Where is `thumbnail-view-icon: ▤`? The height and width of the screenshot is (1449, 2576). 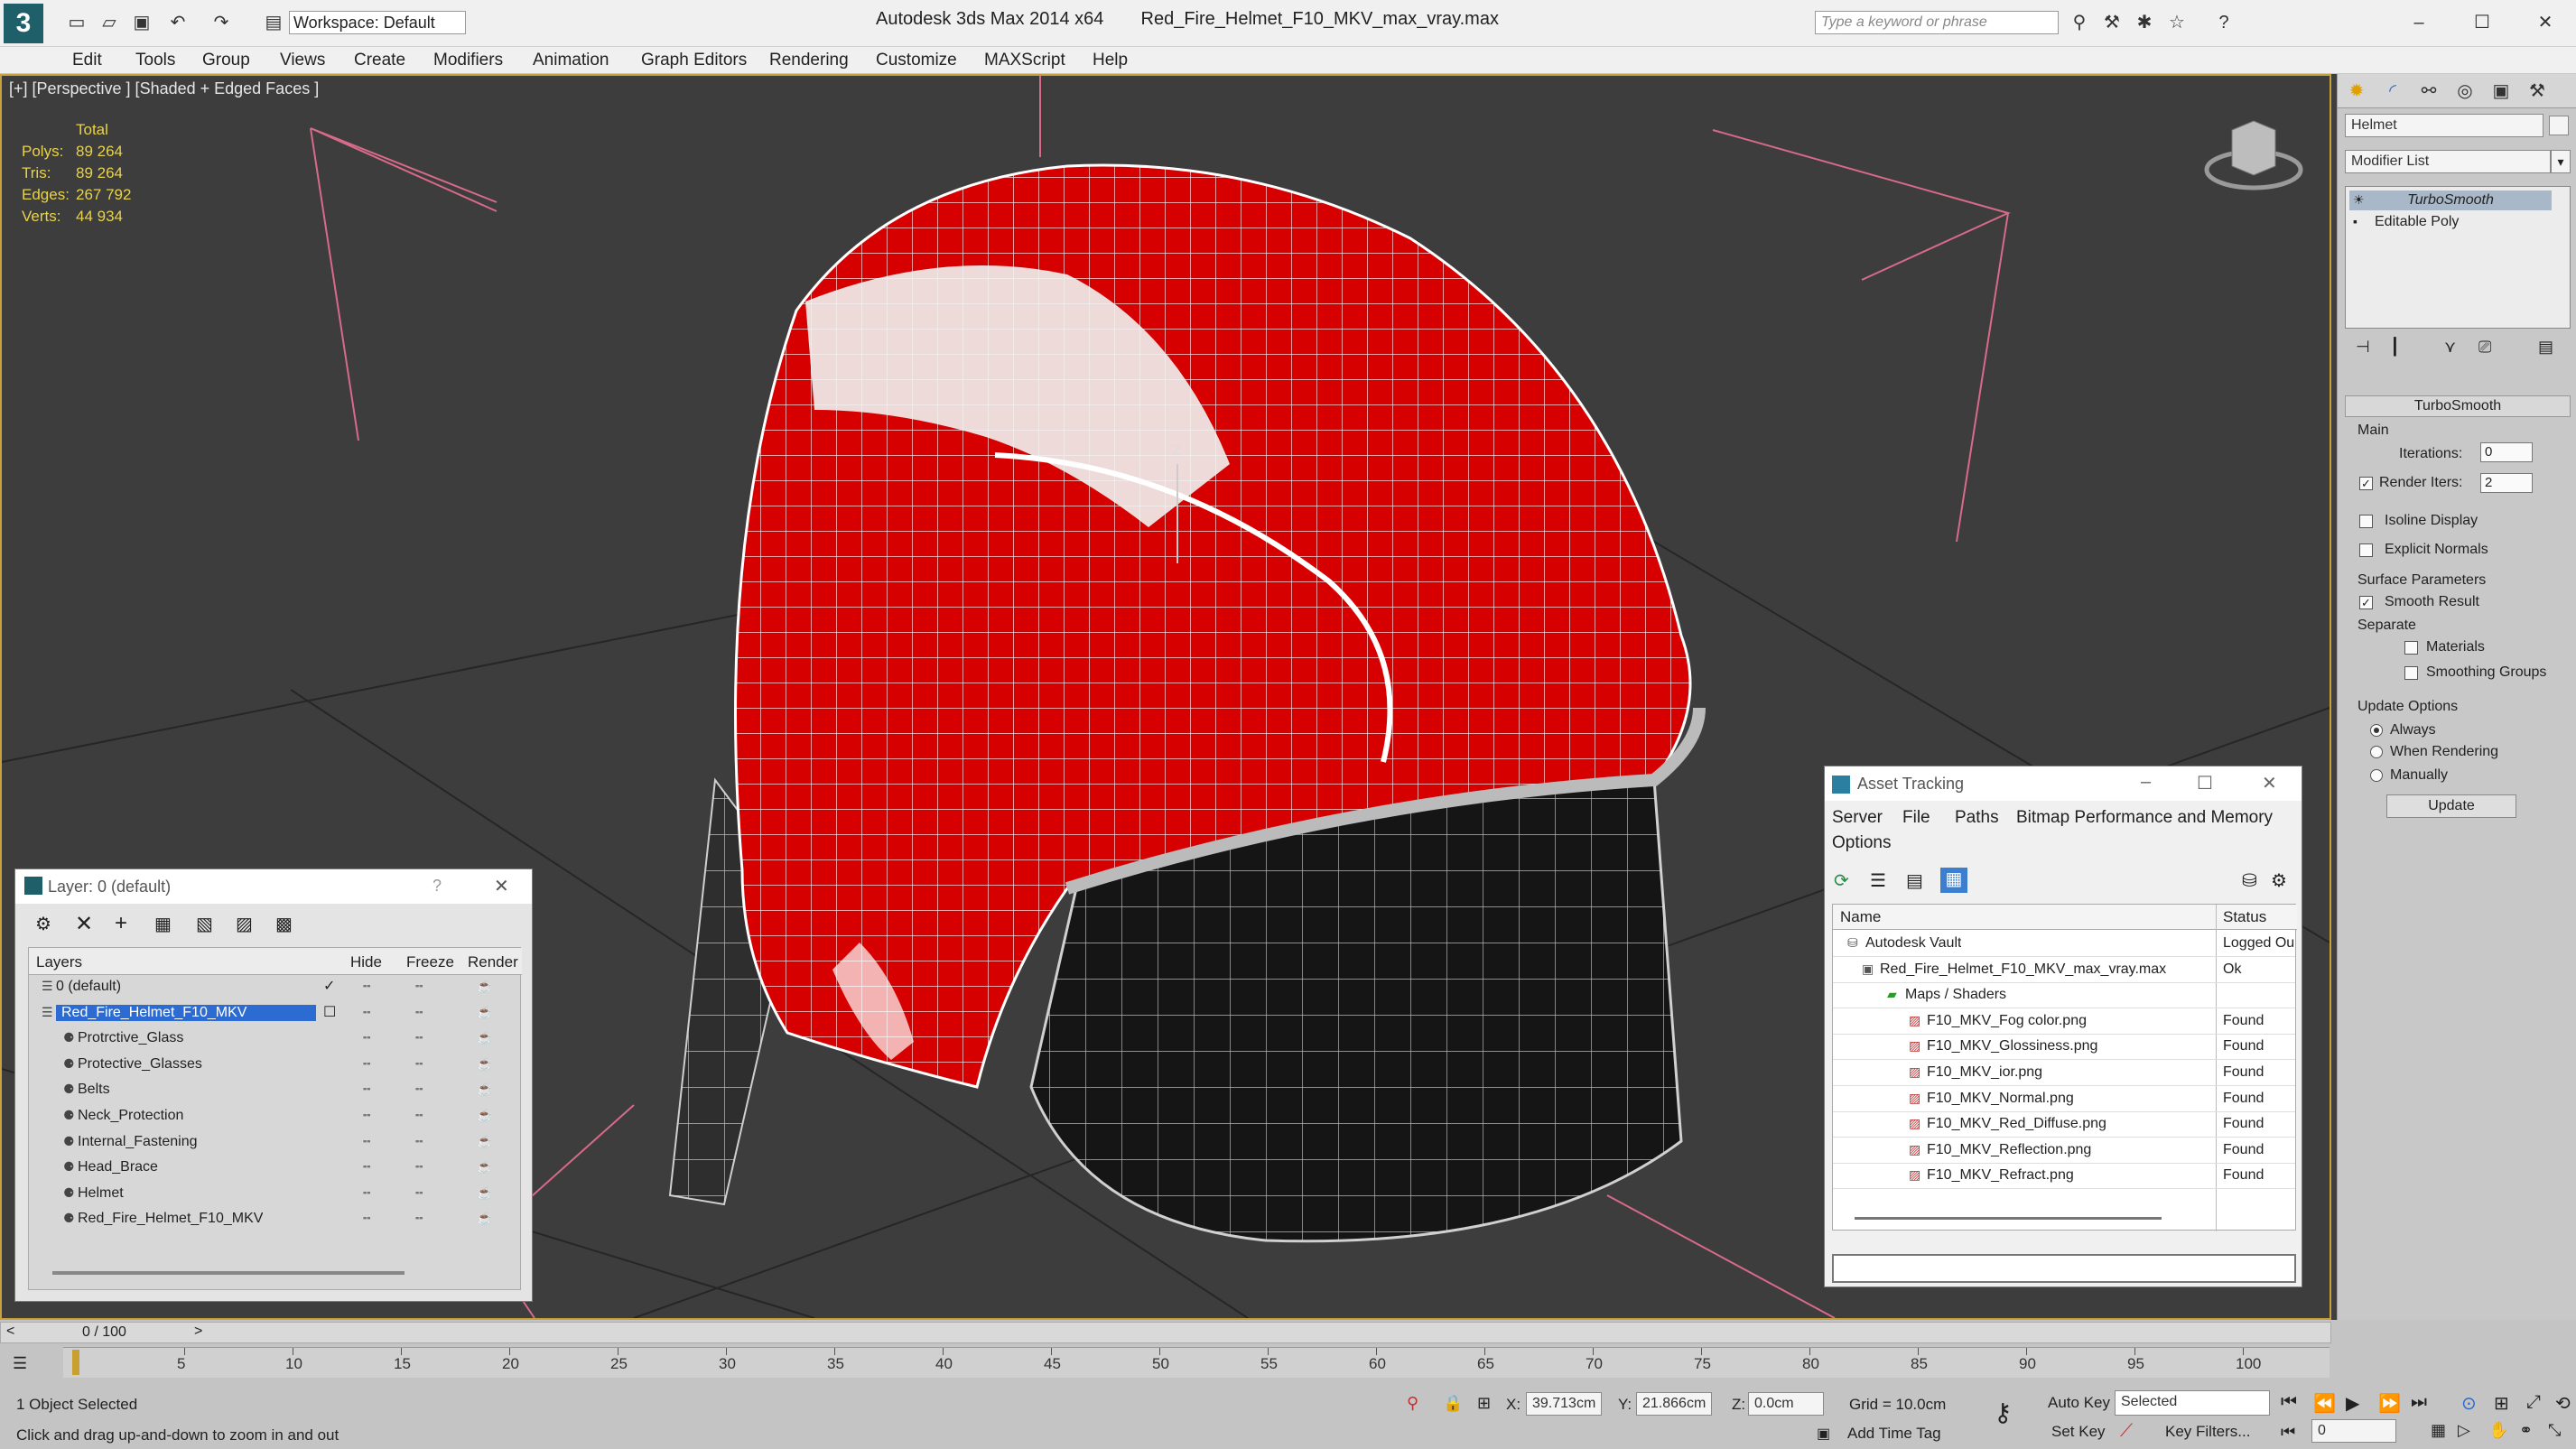 thumbnail-view-icon: ▤ is located at coordinates (1914, 880).